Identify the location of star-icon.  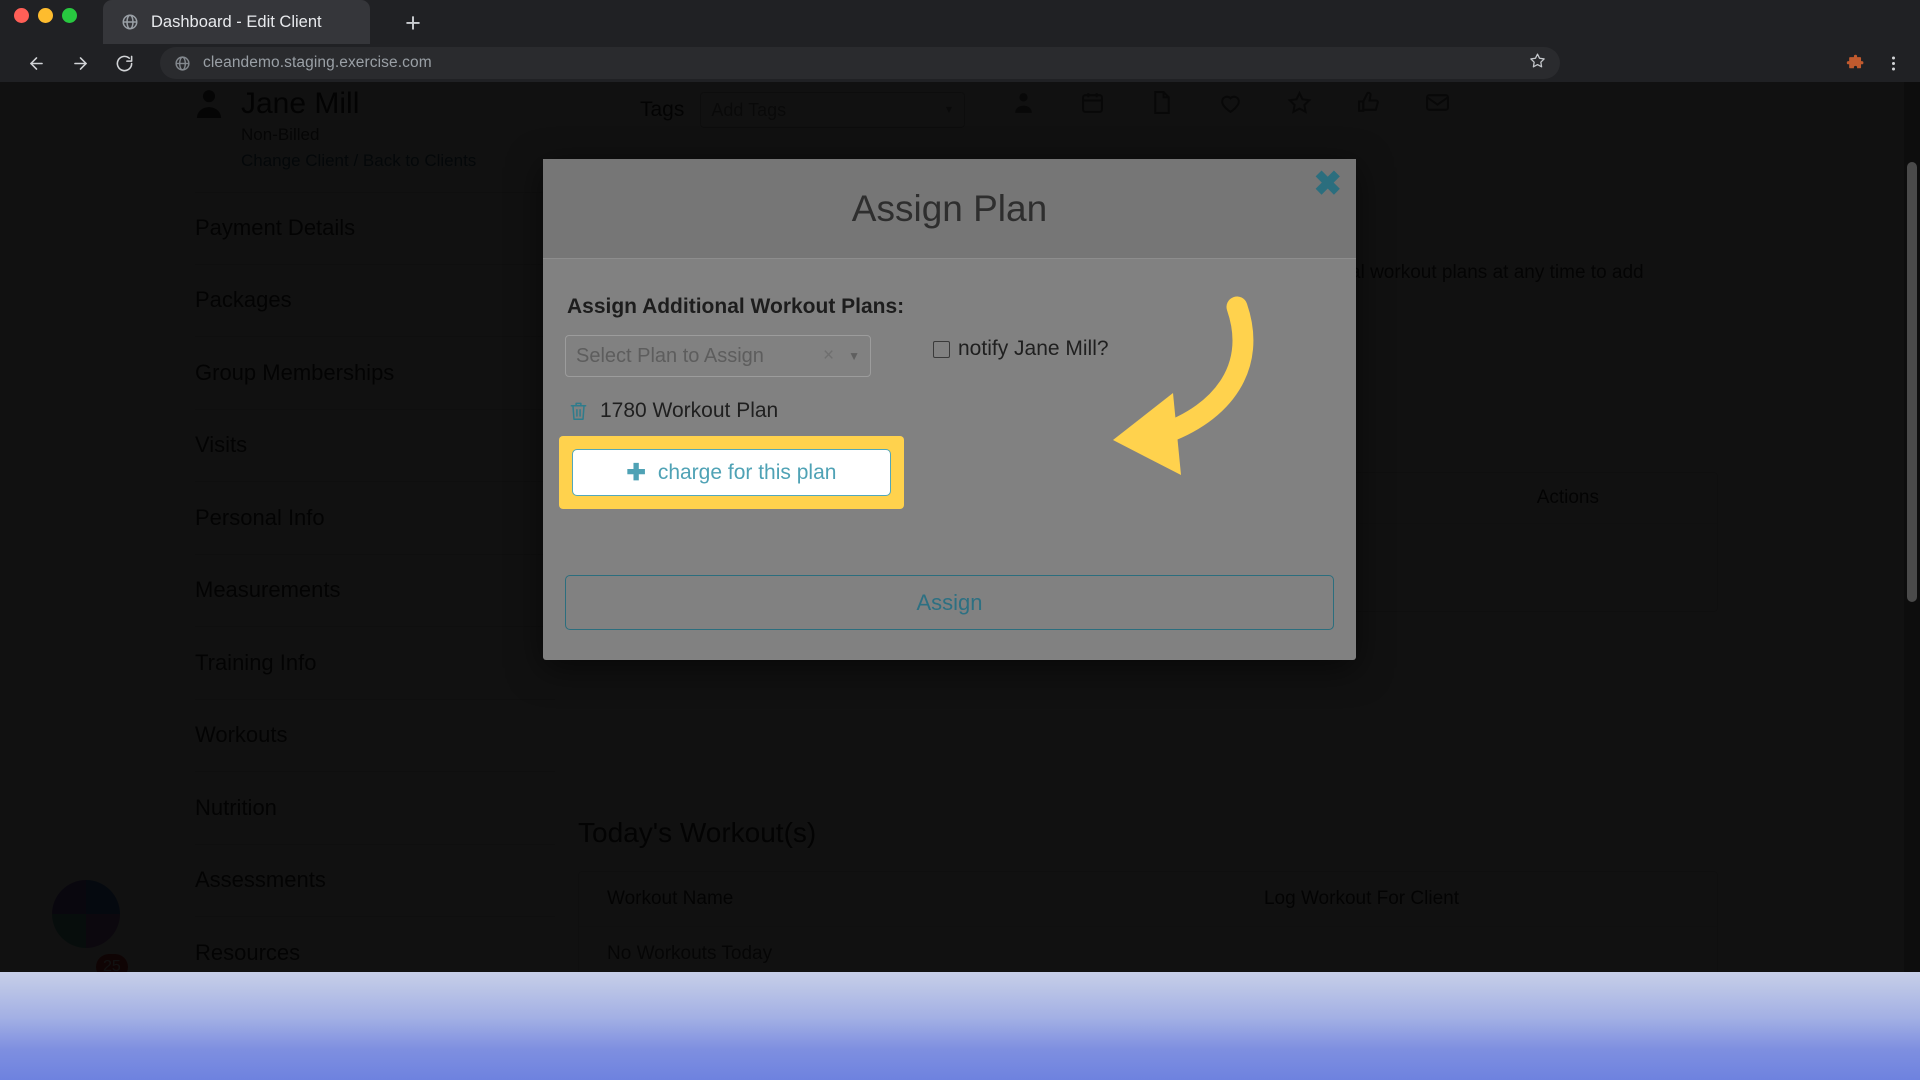
(1537, 63).